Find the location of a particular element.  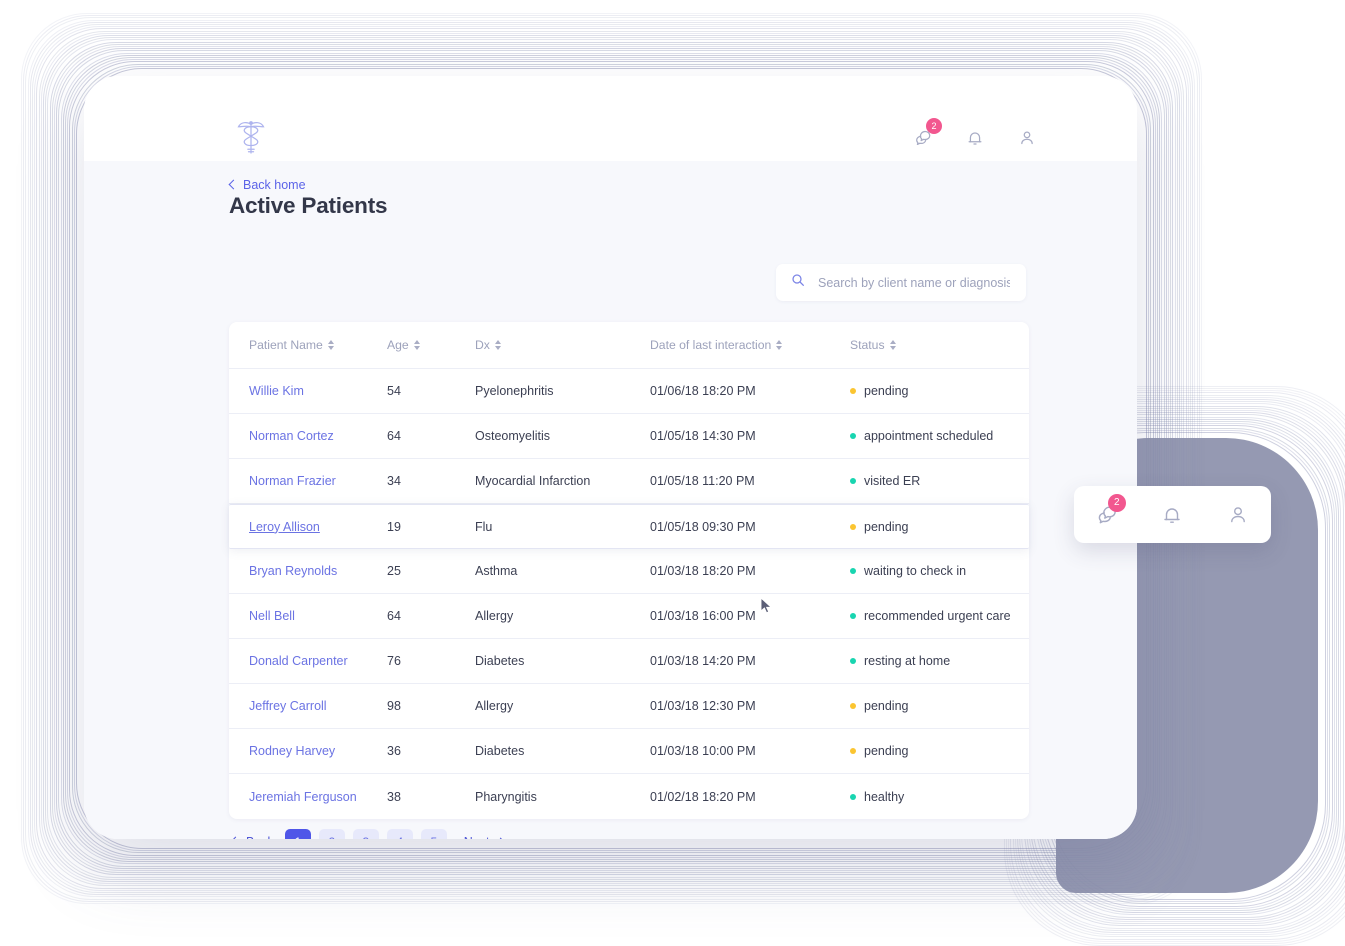

pagination-page-3: 3 is located at coordinates (365, 834).